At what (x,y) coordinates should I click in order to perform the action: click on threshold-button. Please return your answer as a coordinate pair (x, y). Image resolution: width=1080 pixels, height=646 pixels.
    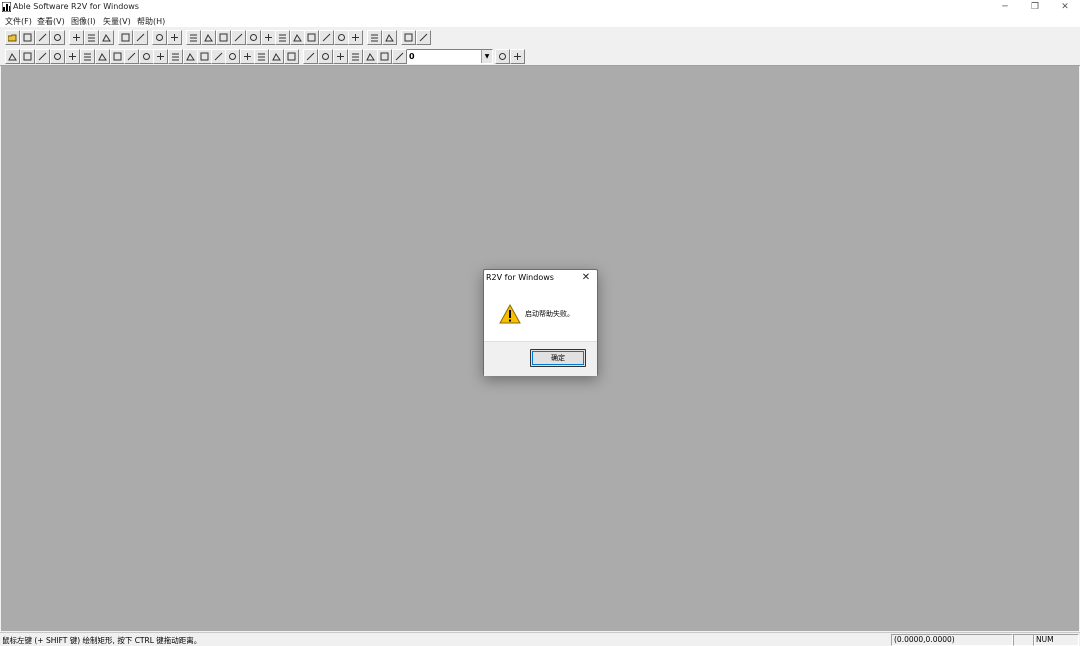
    Looking at the image, I should click on (268, 37).